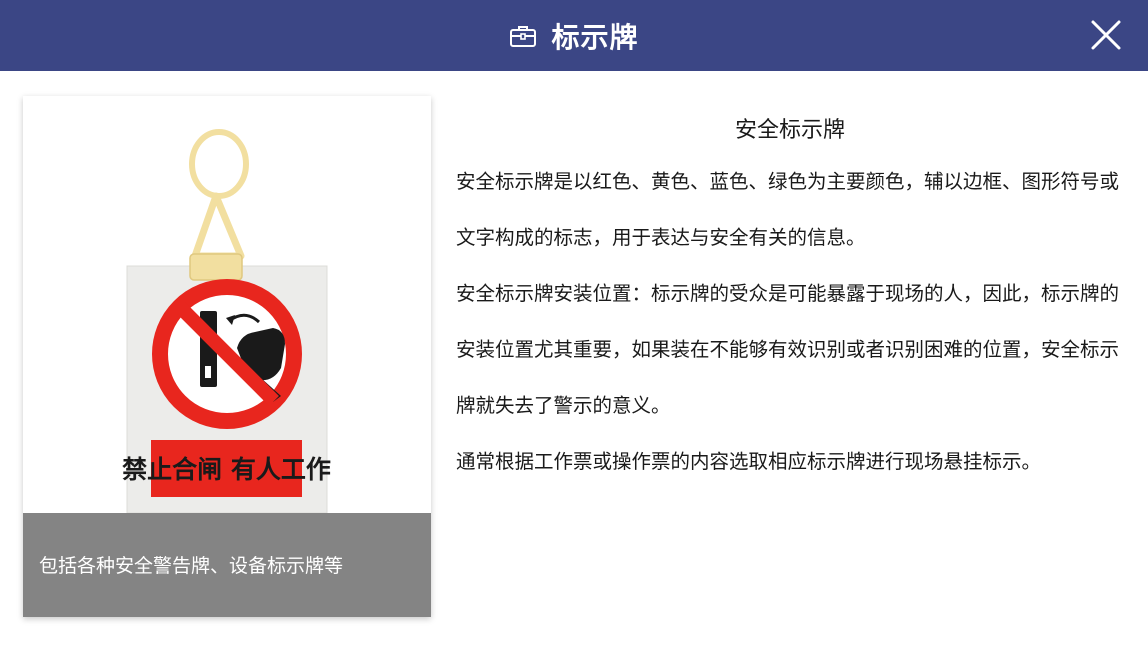 This screenshot has height=649, width=1148. I want to click on page-title: 标示牌, so click(595, 37).